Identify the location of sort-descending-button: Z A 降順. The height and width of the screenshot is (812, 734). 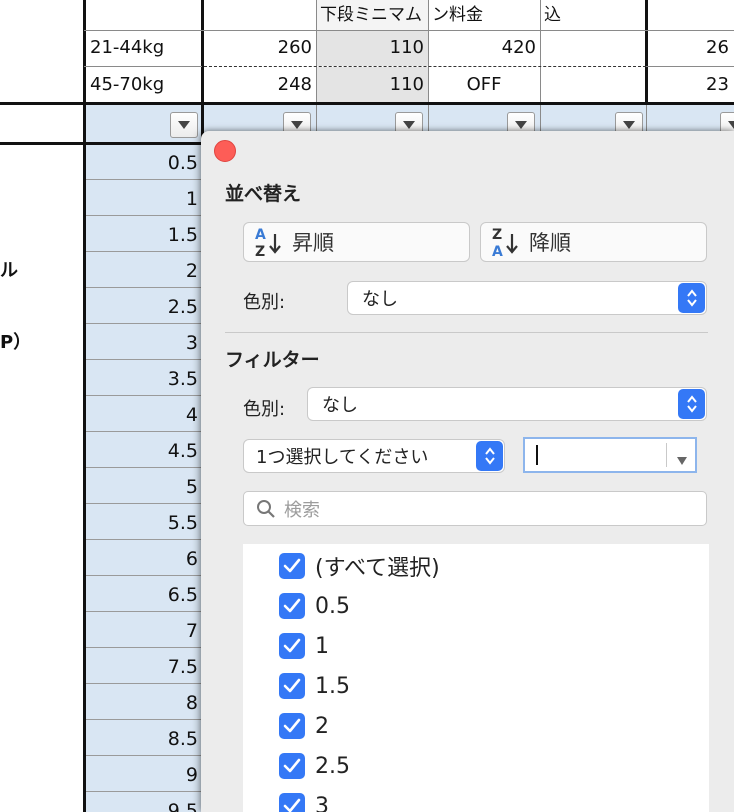
(593, 242).